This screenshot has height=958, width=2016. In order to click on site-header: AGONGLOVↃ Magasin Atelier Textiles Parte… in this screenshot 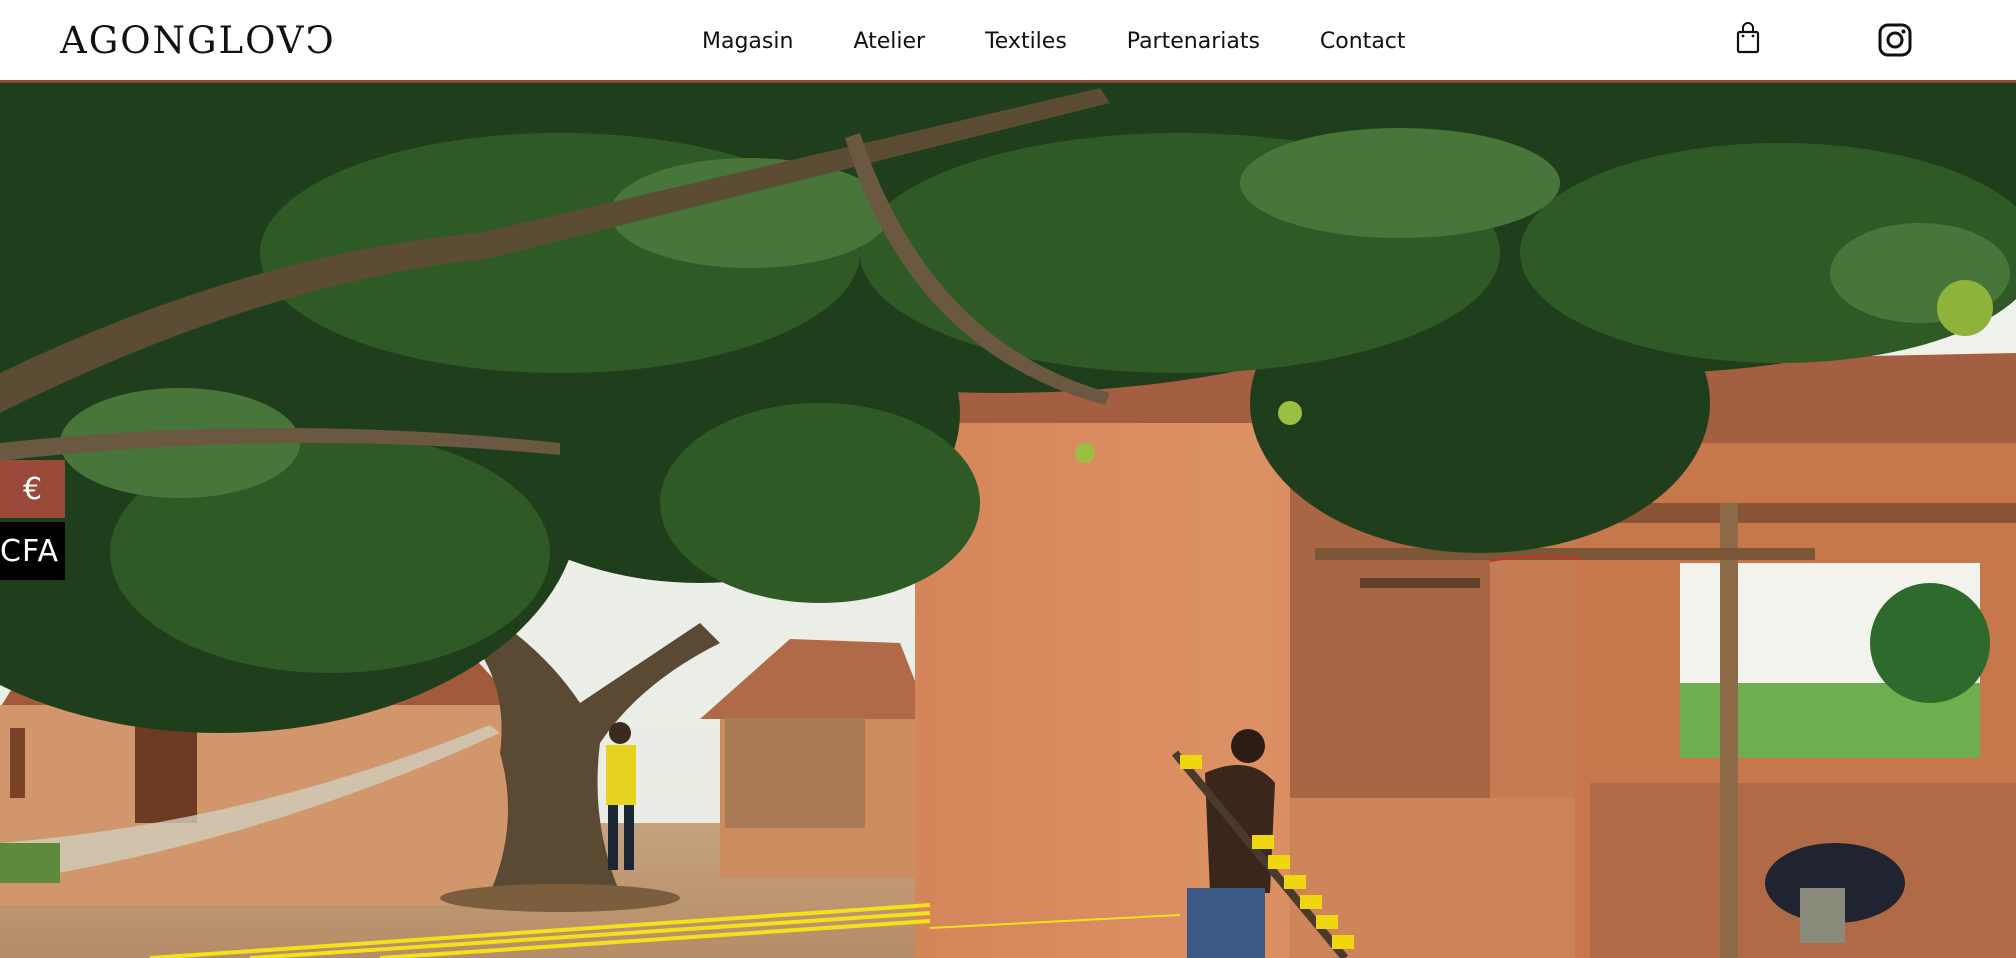, I will do `click(1008, 41)`.